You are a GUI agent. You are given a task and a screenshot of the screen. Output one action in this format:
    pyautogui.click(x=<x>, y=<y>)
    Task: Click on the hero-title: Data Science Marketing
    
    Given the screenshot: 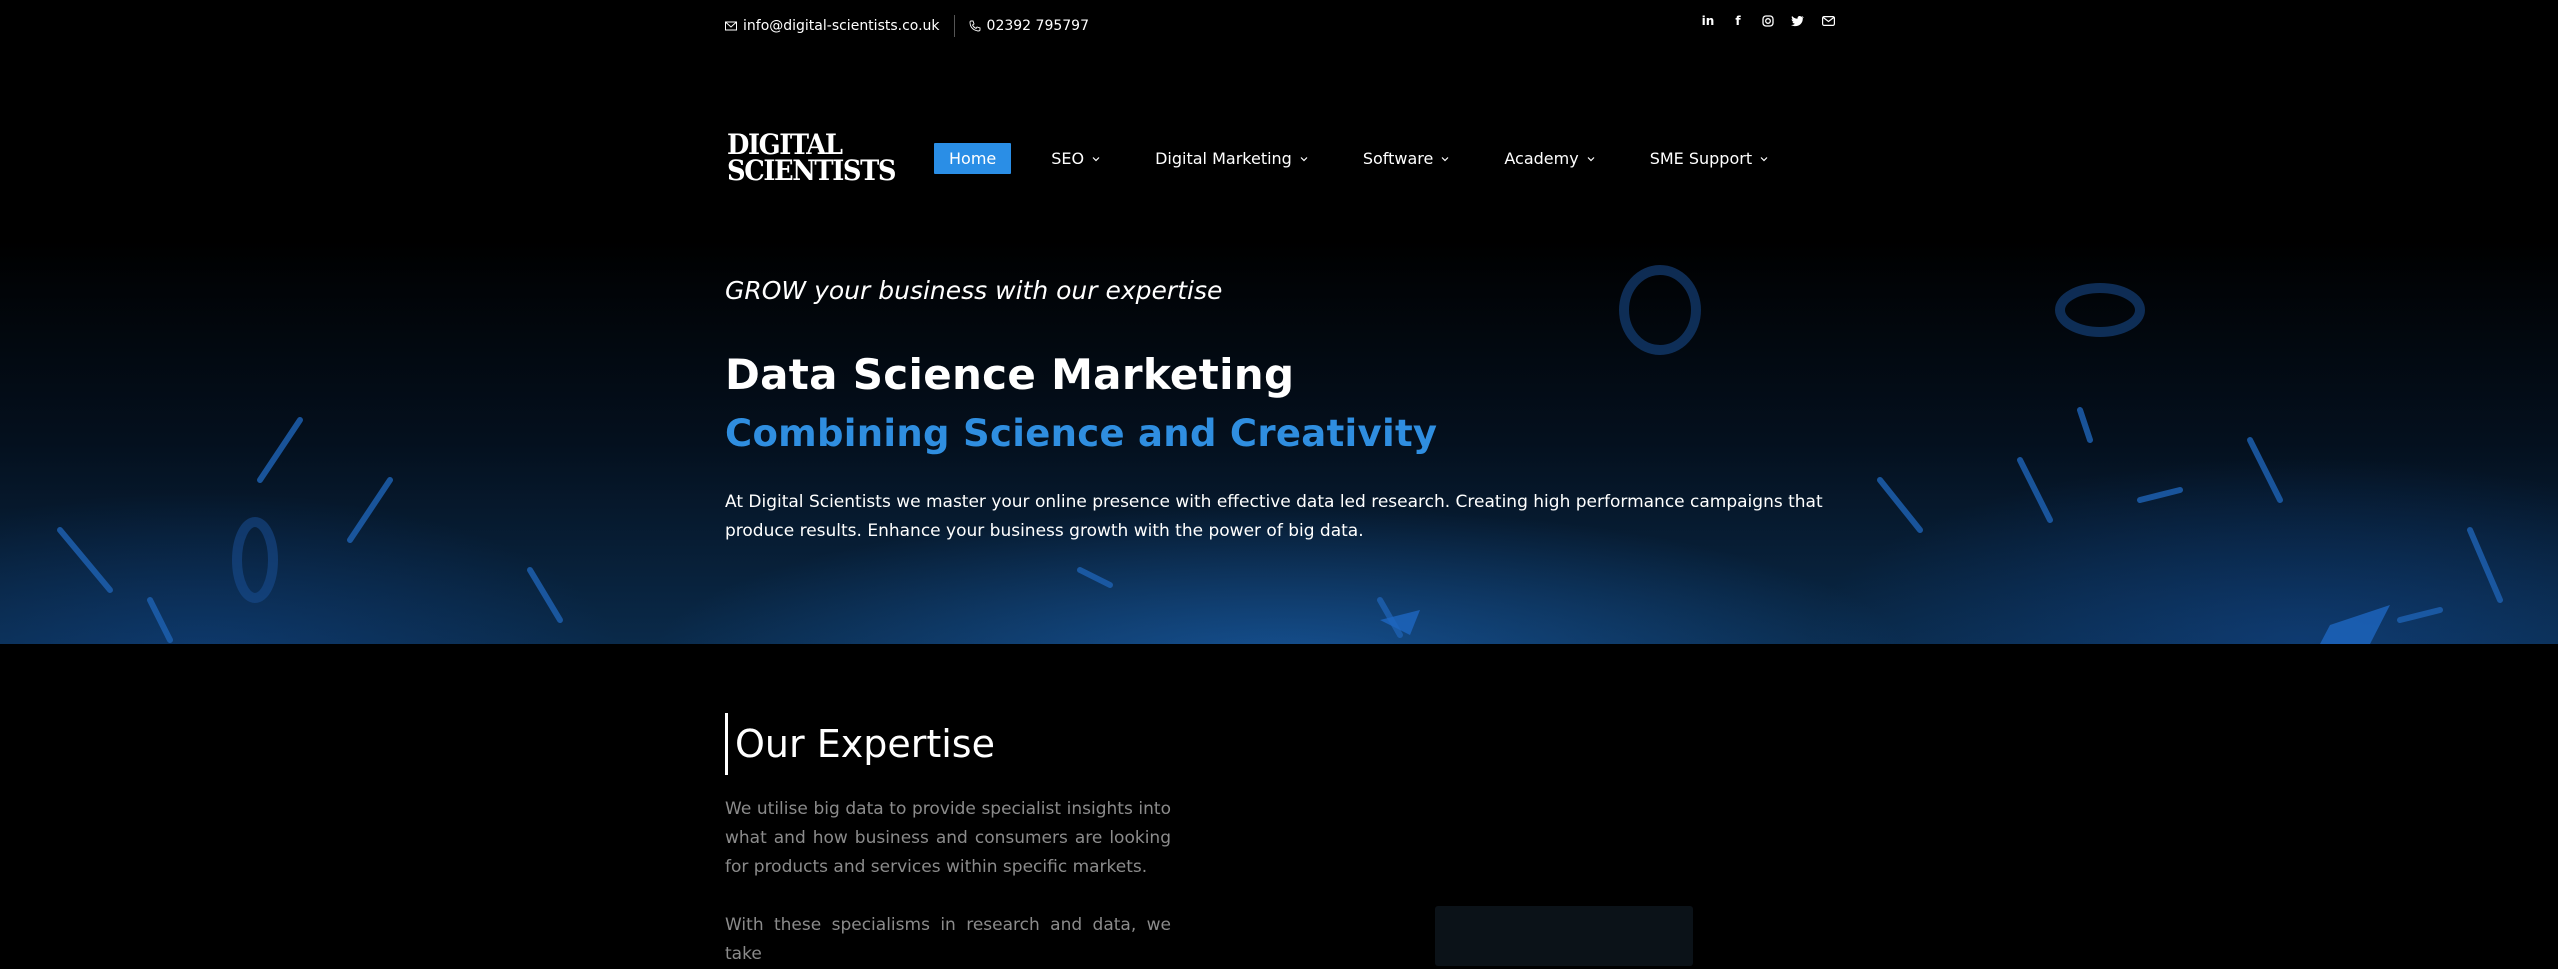 What is the action you would take?
    pyautogui.click(x=1010, y=374)
    